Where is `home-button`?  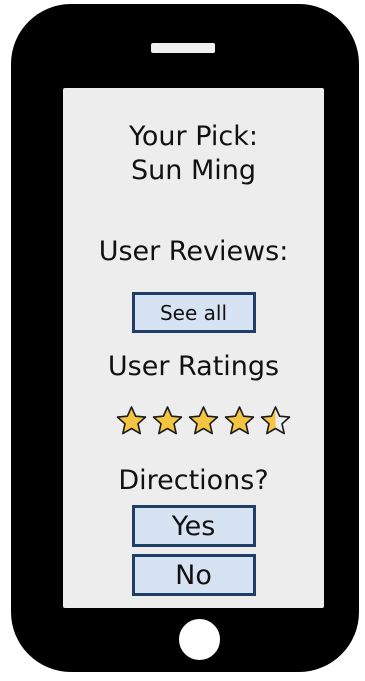
home-button is located at coordinates (199, 639).